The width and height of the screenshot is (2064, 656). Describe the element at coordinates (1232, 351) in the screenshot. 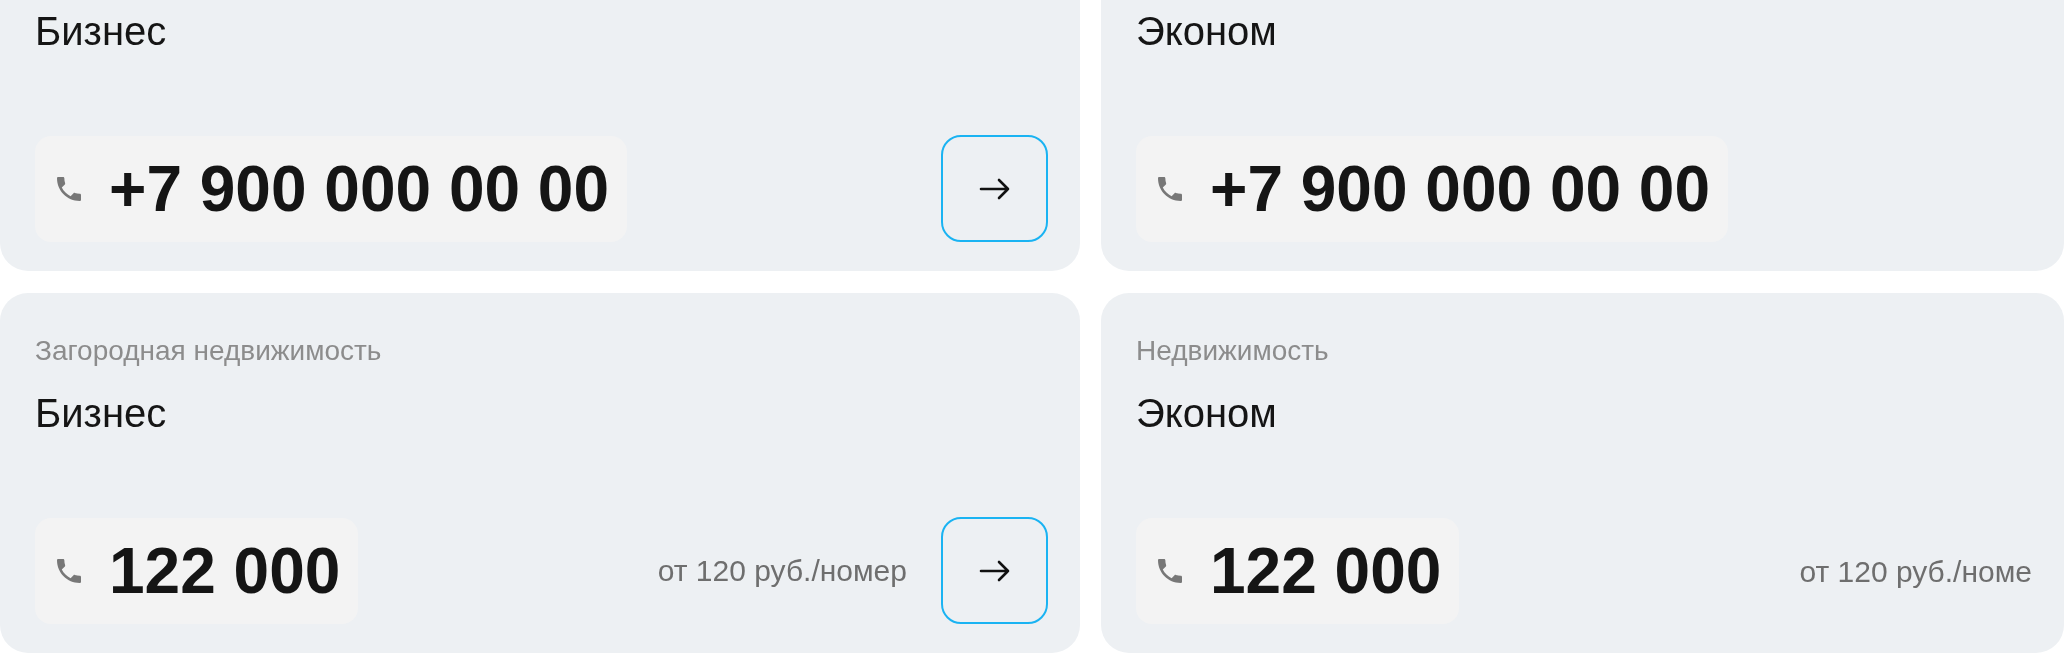

I see `category-label: Недвижимость` at that location.